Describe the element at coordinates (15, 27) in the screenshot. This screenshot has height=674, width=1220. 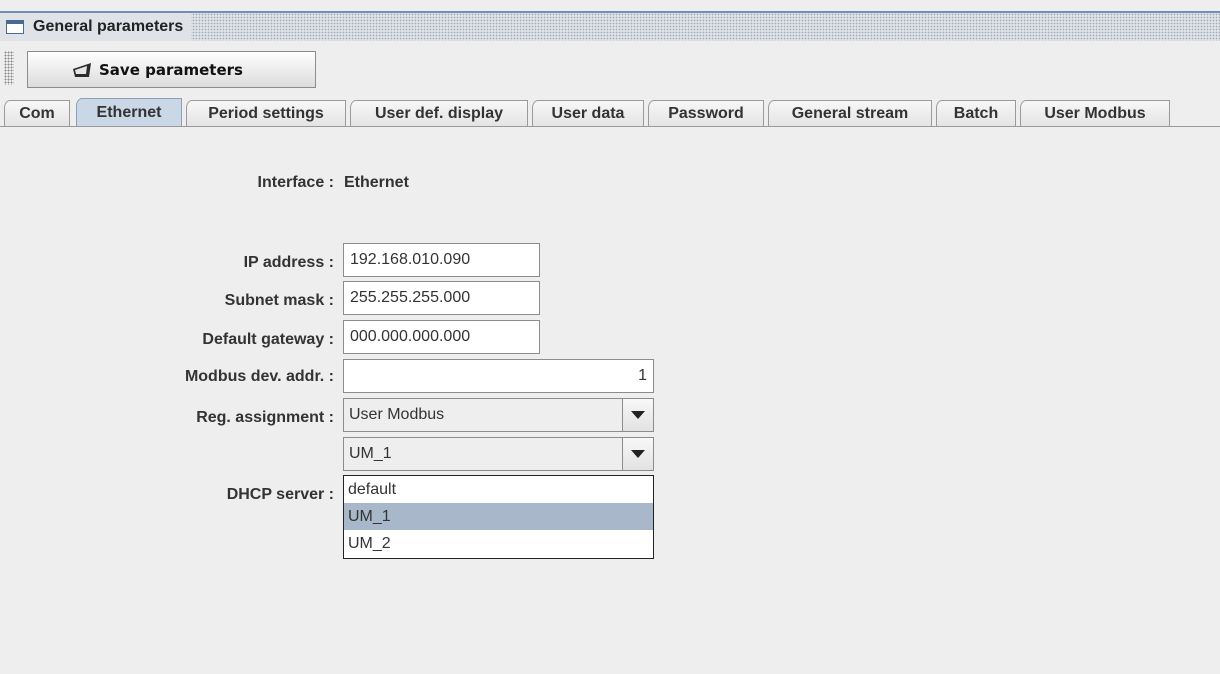
I see `window-icon` at that location.